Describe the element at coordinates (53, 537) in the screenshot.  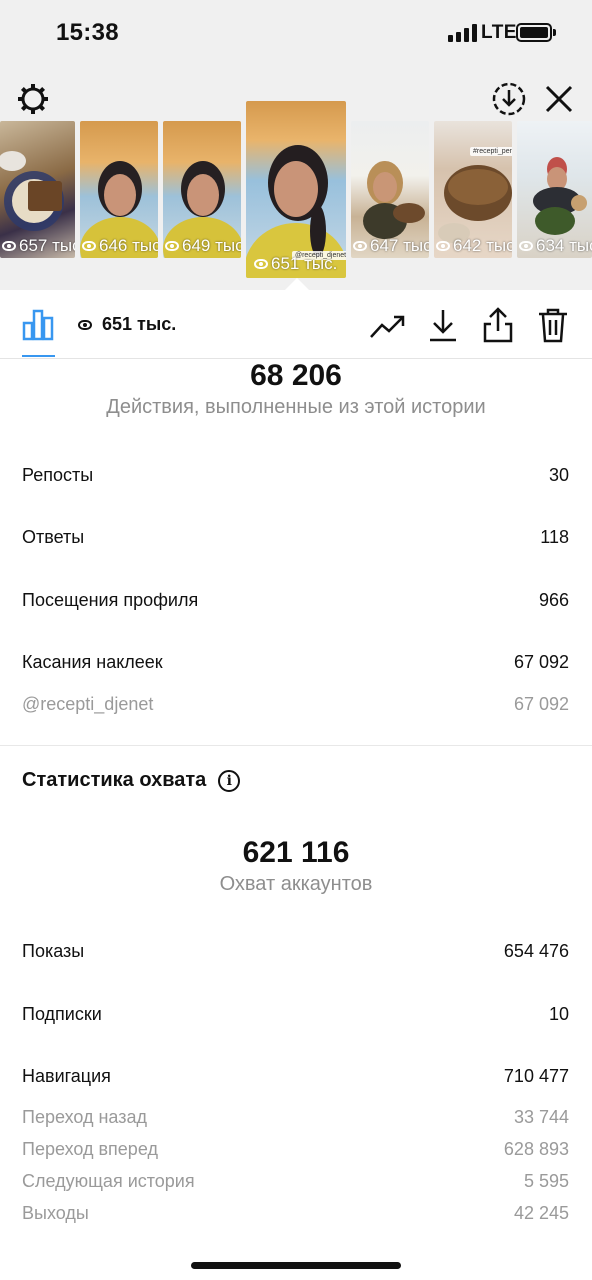
I see `stat-label: Ответы` at that location.